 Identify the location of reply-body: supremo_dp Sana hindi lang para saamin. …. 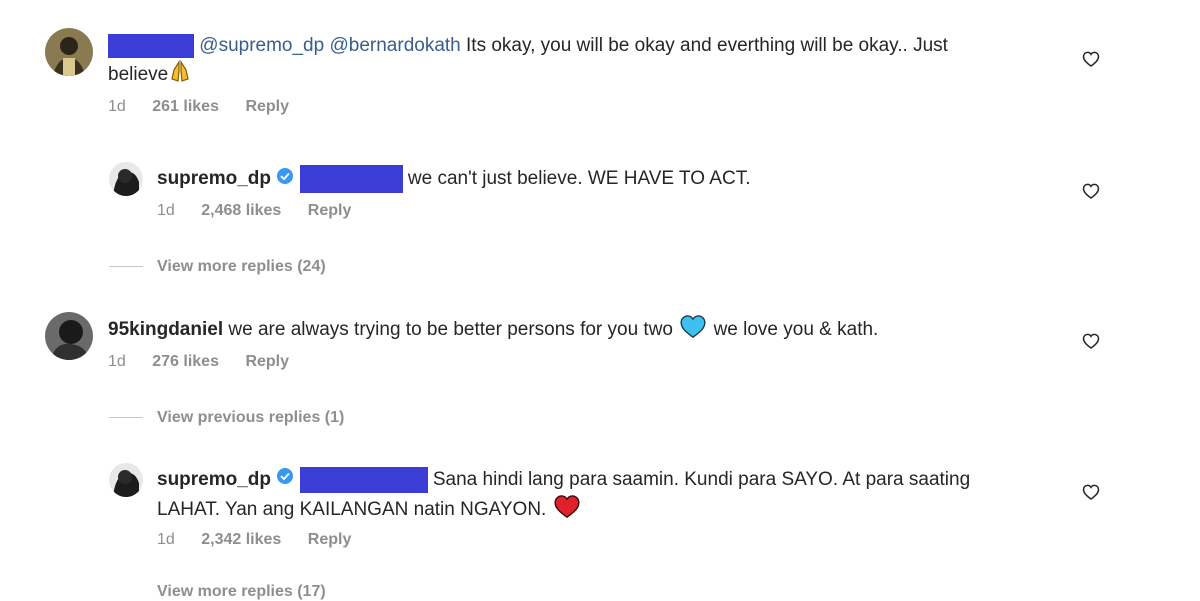
(563, 479).